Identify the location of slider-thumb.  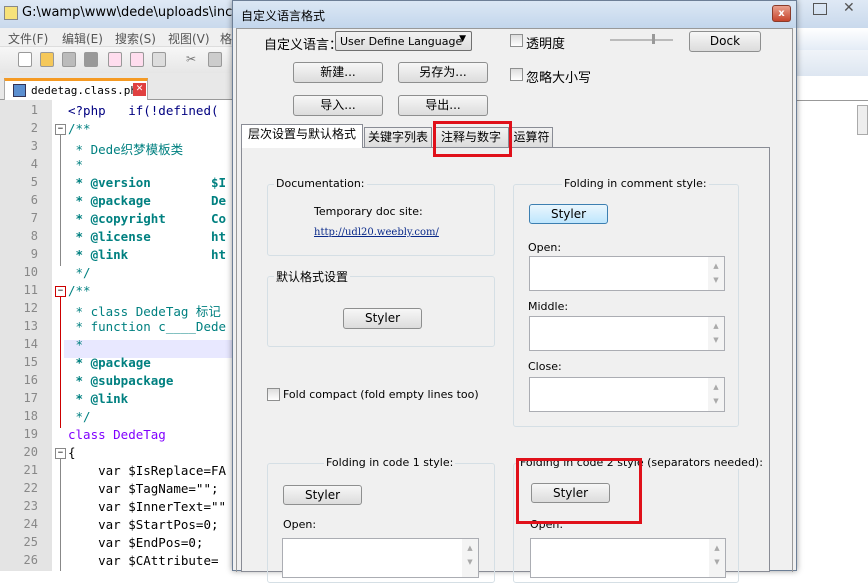
(653, 39).